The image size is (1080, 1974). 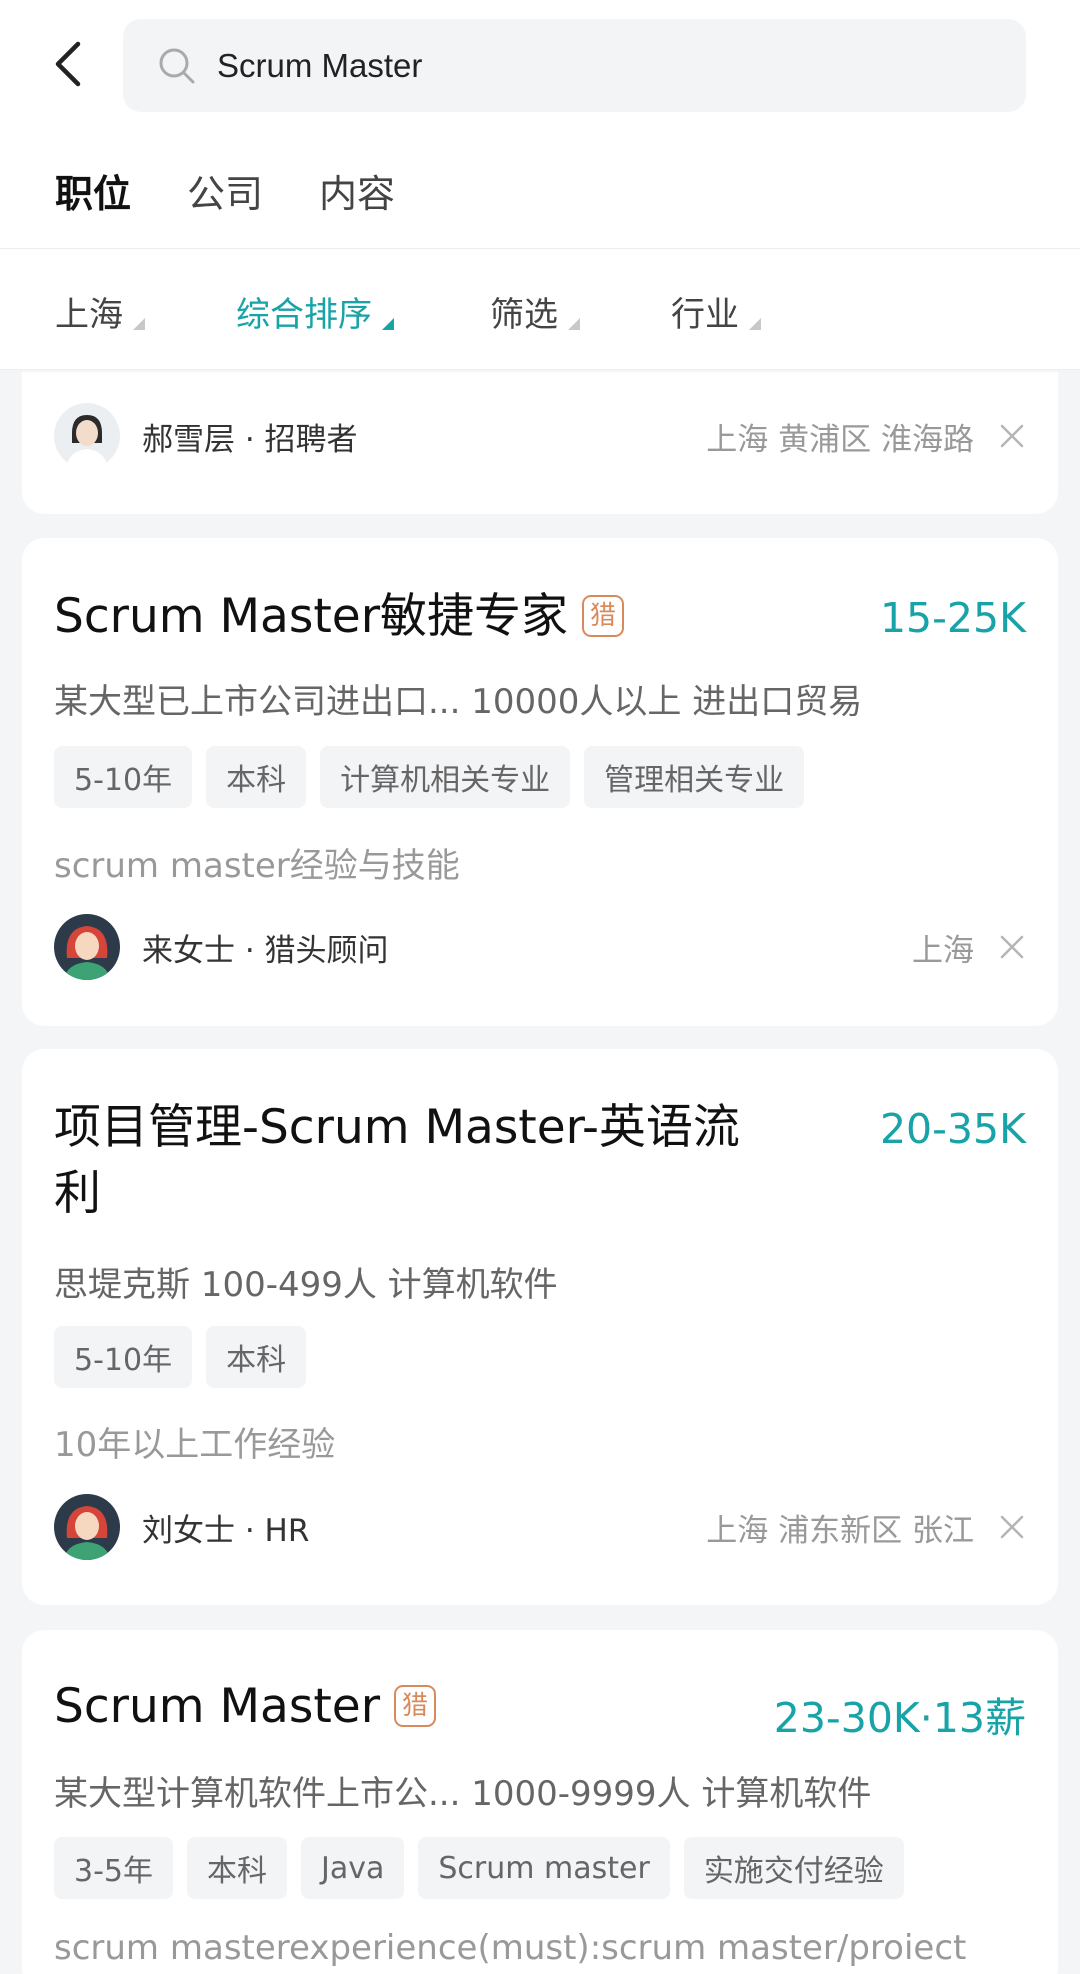 What do you see at coordinates (397, 1161) in the screenshot?
I see `job-title: 项目管理-Scrum Master-英语流 利` at bounding box center [397, 1161].